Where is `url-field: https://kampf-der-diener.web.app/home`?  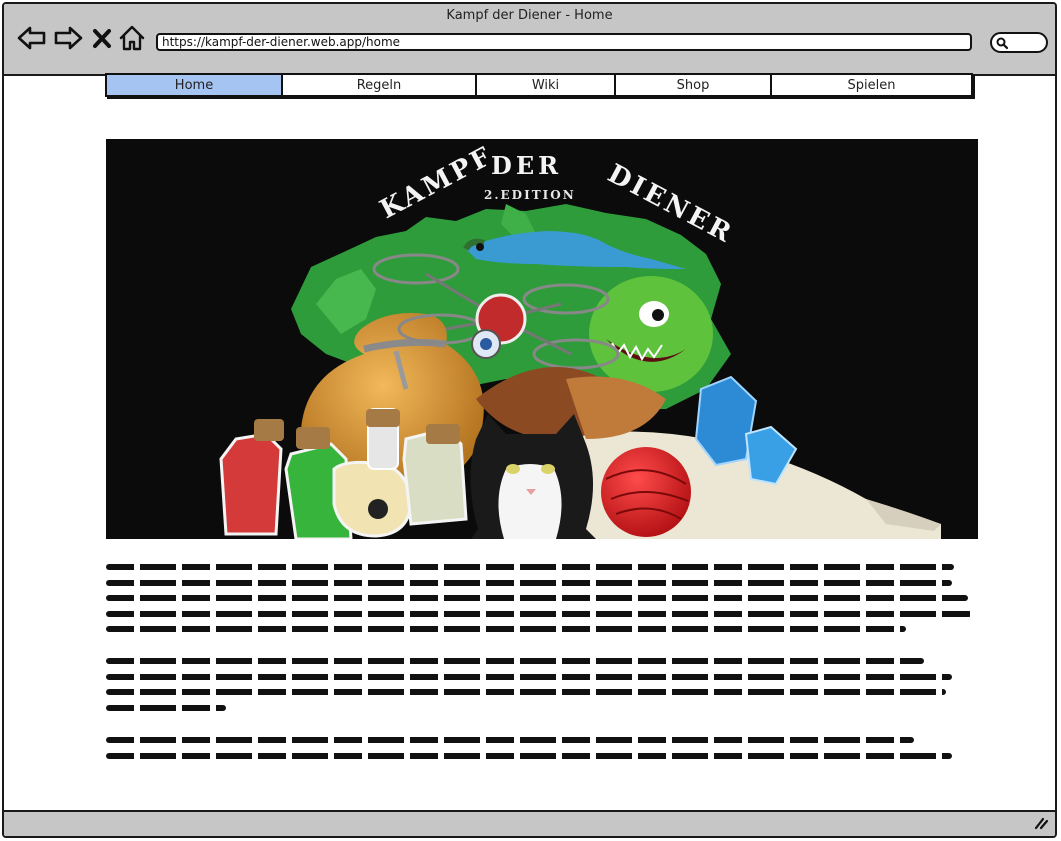 url-field: https://kampf-der-diener.web.app/home is located at coordinates (564, 42).